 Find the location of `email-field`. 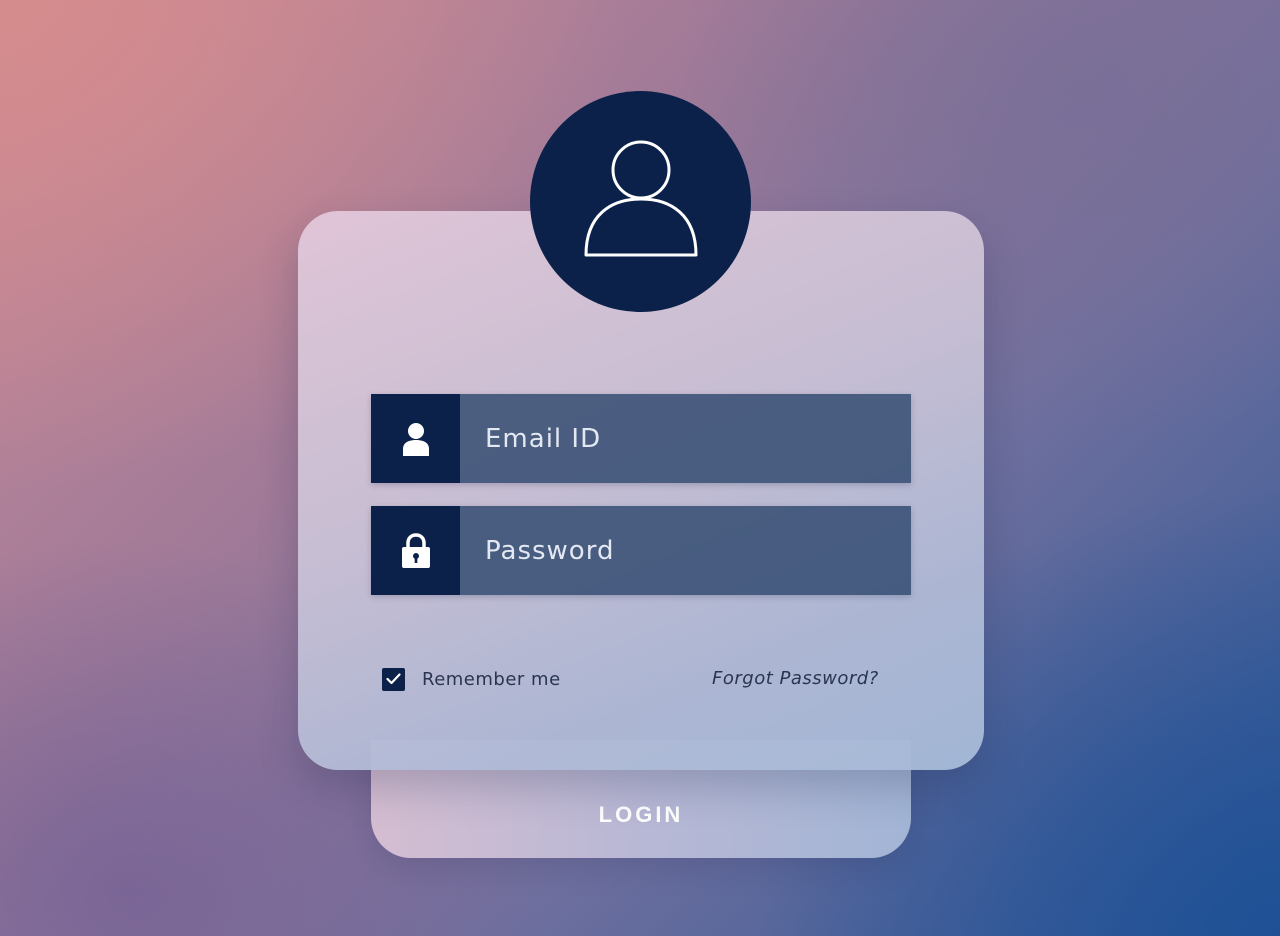

email-field is located at coordinates (641, 438).